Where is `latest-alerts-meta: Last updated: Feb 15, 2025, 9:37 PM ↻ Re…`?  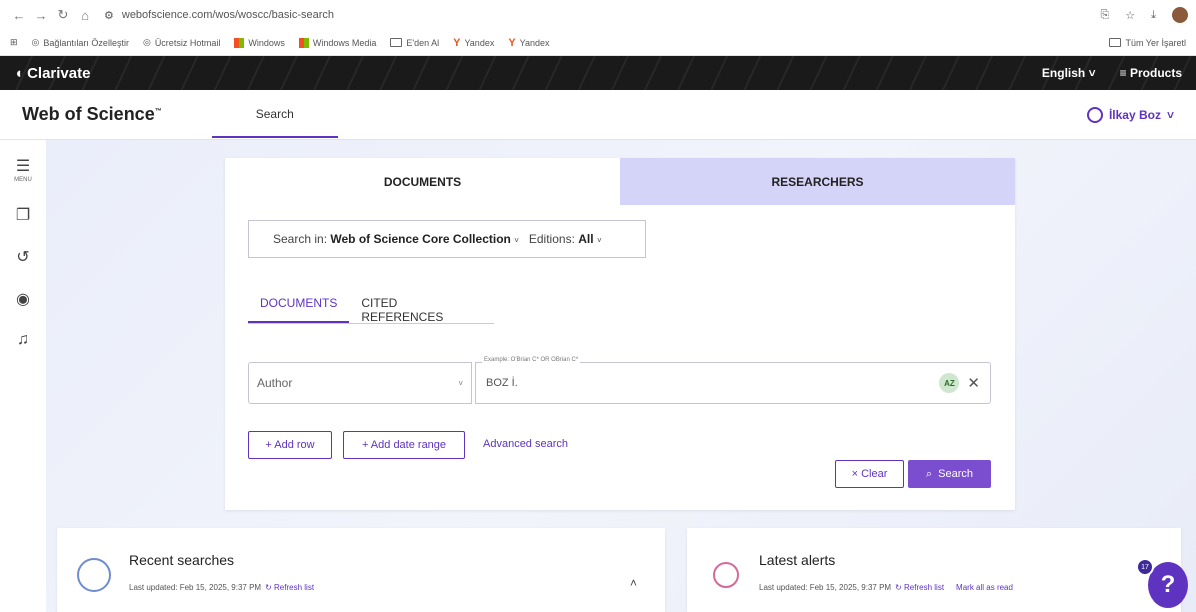
latest-alerts-meta: Last updated: Feb 15, 2025, 9:37 PM ↻ Re… is located at coordinates (886, 587).